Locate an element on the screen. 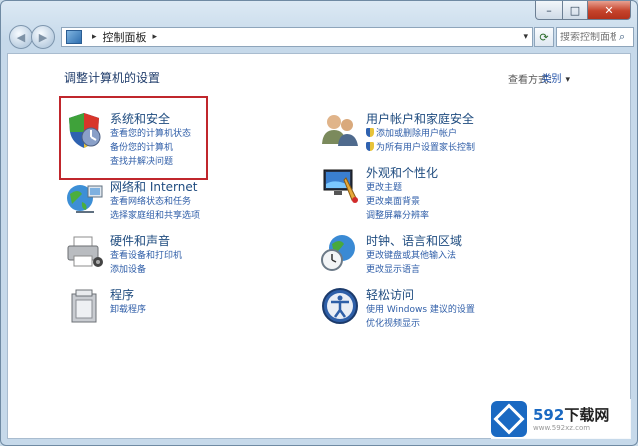 This screenshot has width=638, height=446. link-network-status: 查看网络状态和任务 is located at coordinates (150, 200).